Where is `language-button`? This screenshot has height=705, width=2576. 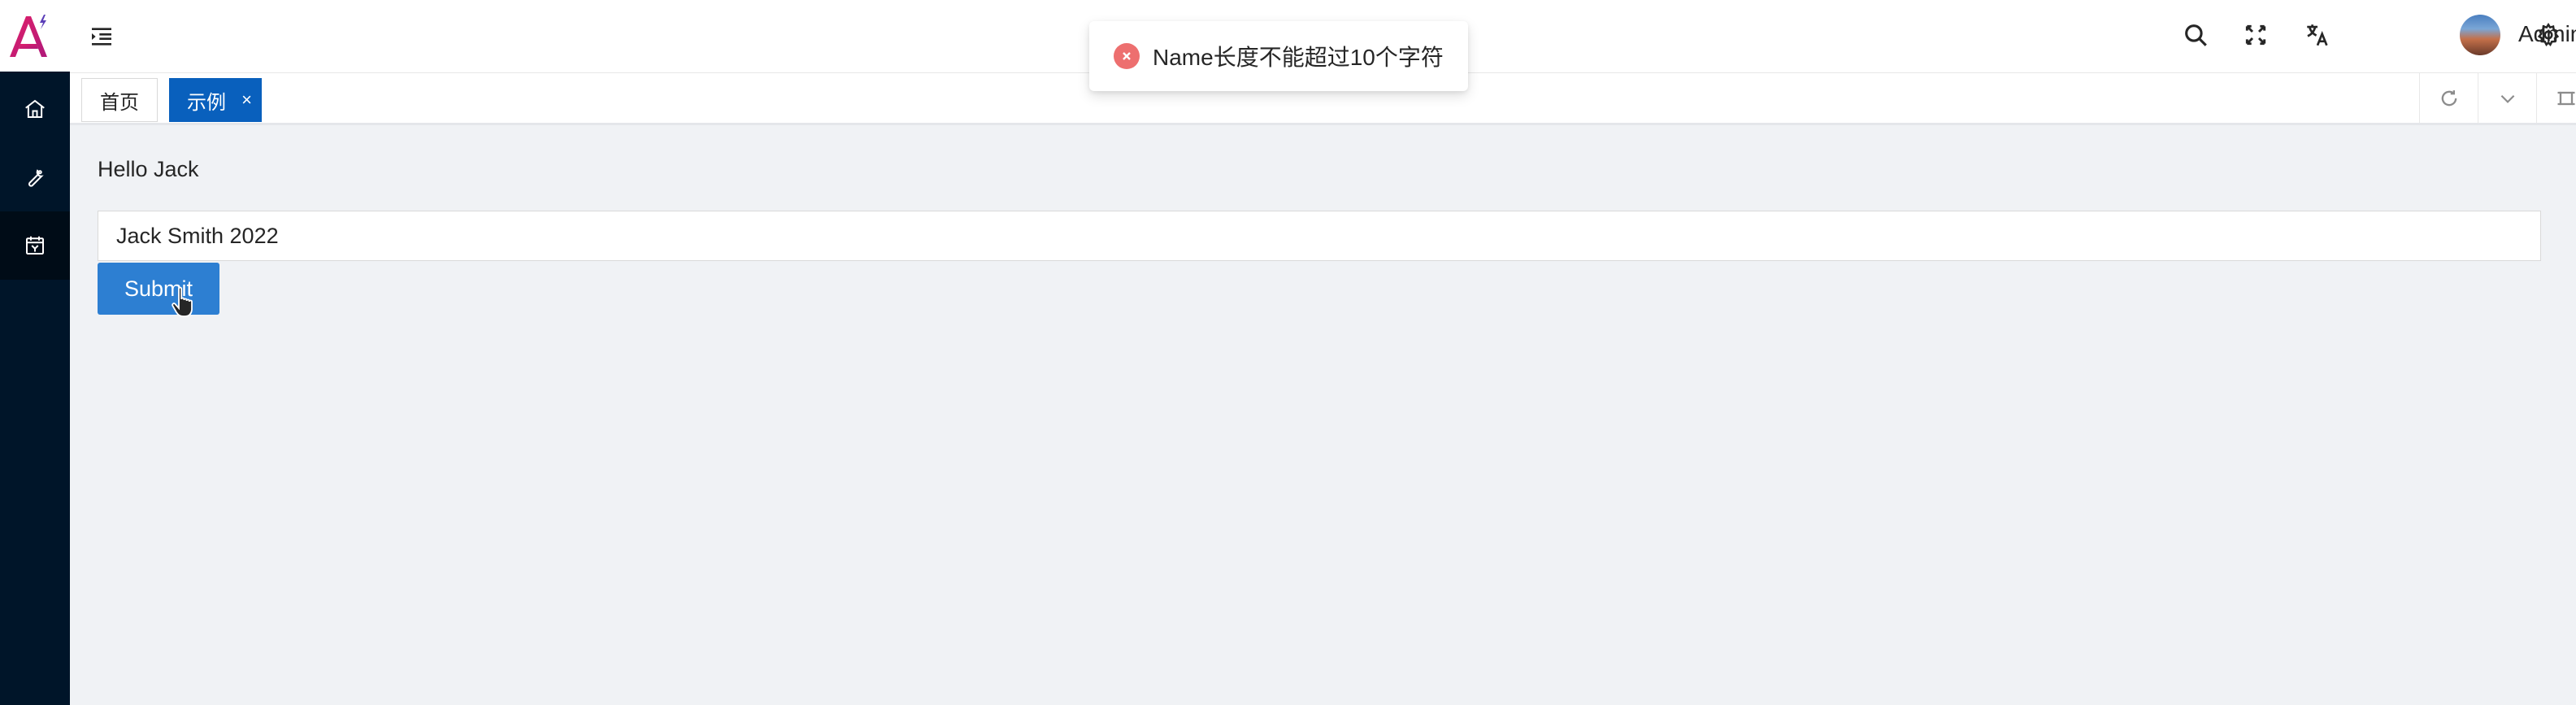
language-button is located at coordinates (2317, 35).